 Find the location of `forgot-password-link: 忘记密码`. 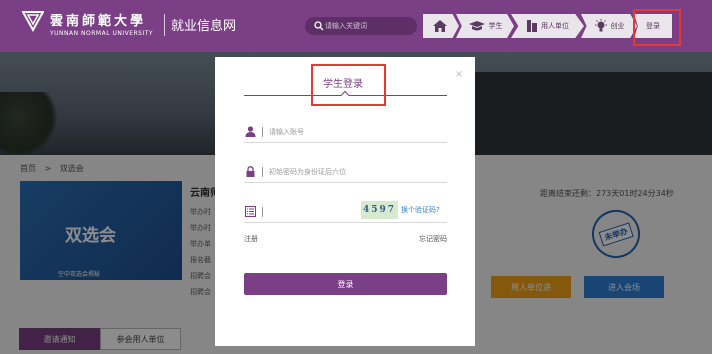

forgot-password-link: 忘记密码 is located at coordinates (433, 239).